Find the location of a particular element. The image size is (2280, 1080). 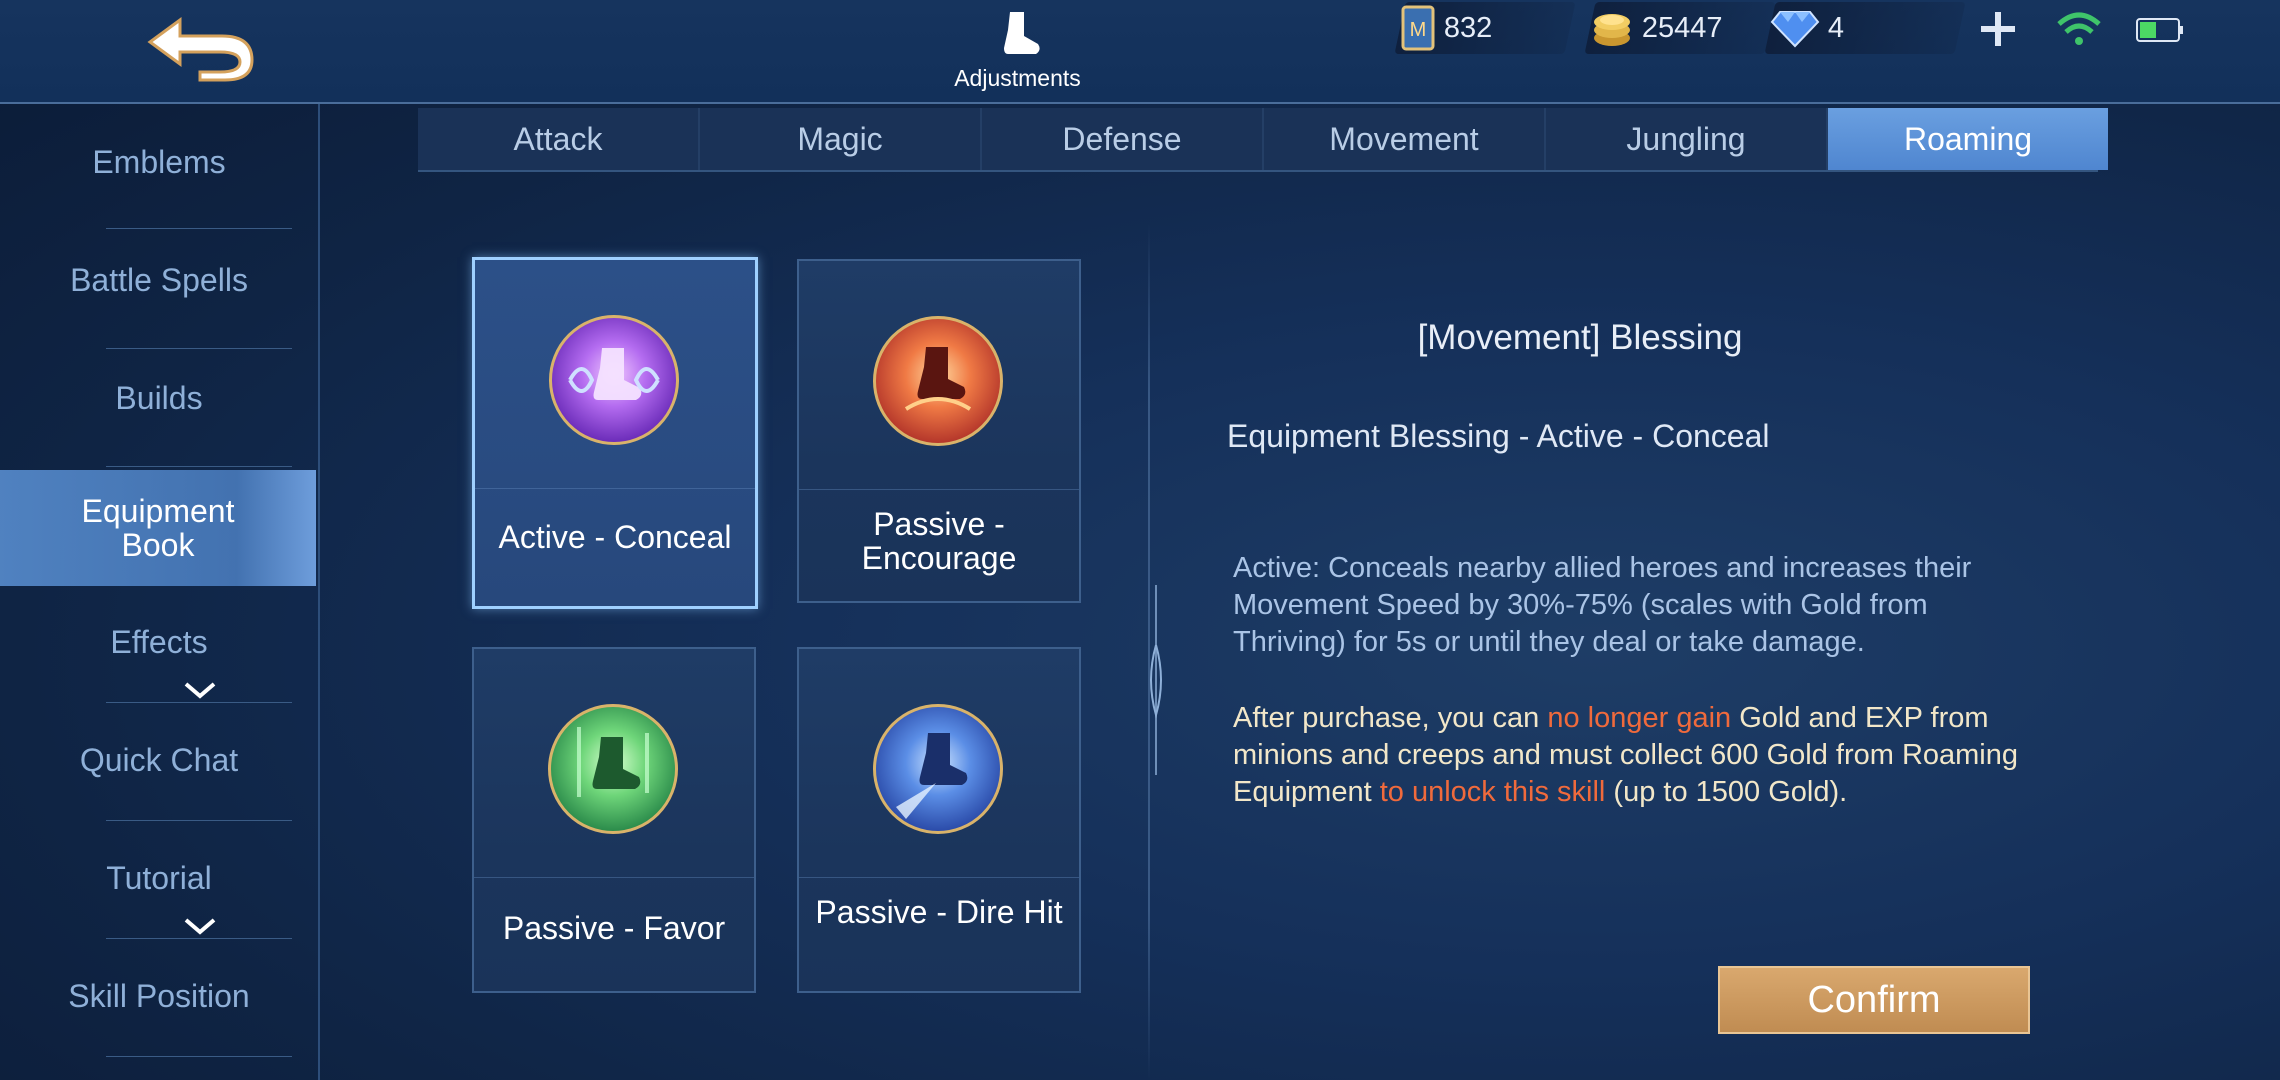

sidebar-item-equipment-book: Equipment Book is located at coordinates (158, 528).